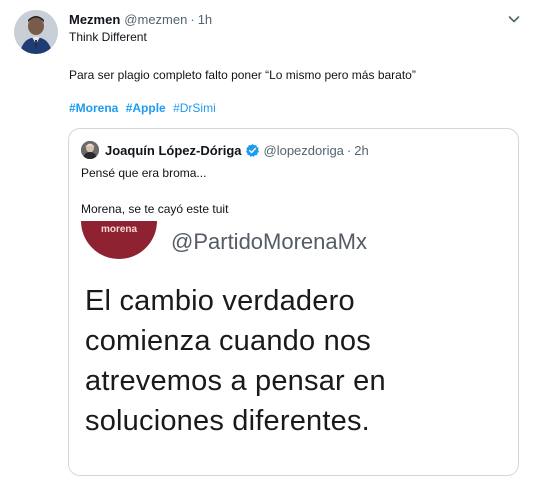 This screenshot has height=481, width=533. Describe the element at coordinates (269, 241) in the screenshot. I see `image-handle-text: @PartidoMorenaMx` at that location.